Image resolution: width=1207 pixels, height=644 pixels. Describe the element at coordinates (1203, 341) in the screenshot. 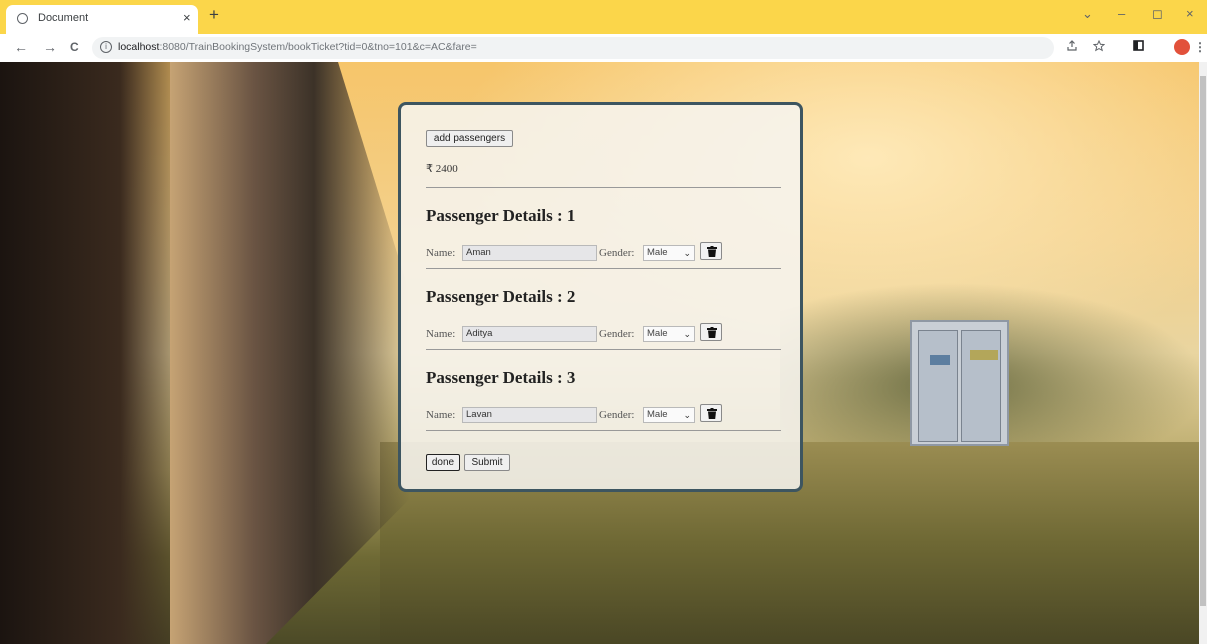

I see `scrollbar-thumb` at that location.